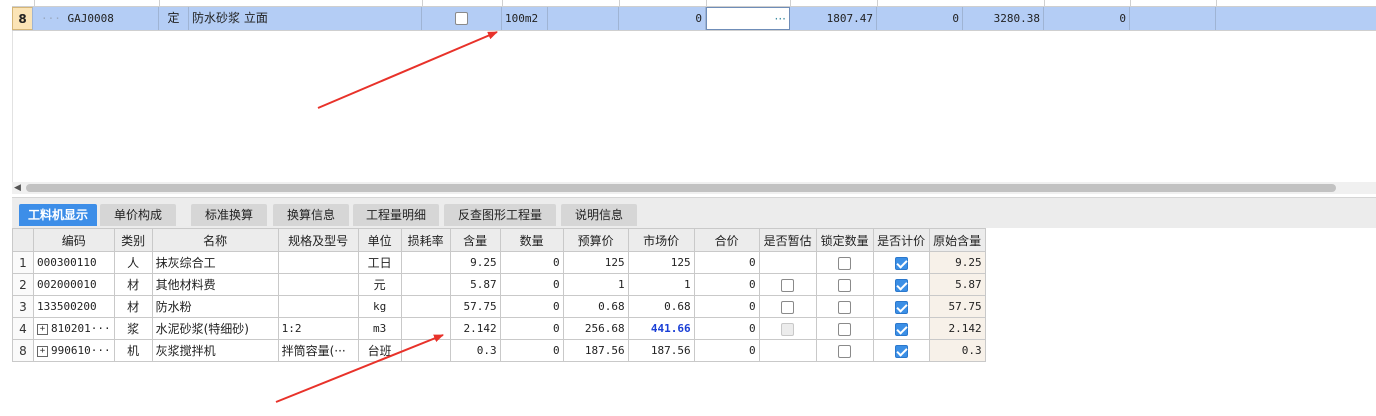  I want to click on quota-edit-cell: ···, so click(748, 18).